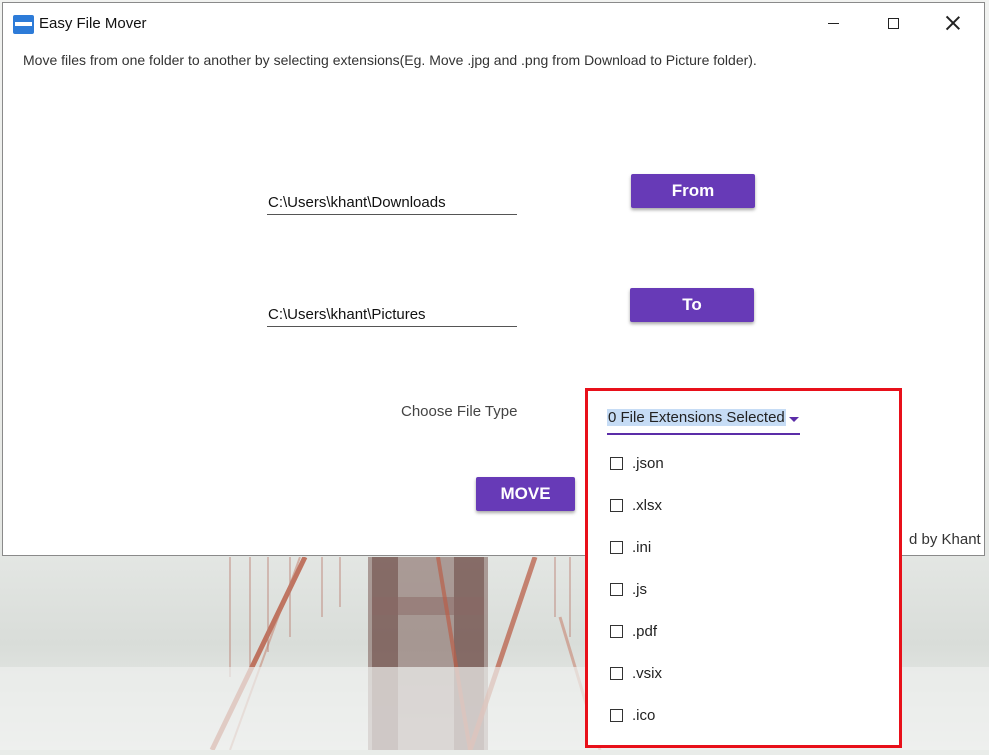 This screenshot has width=989, height=755. I want to click on window-title: Easy File Mover, so click(93, 23).